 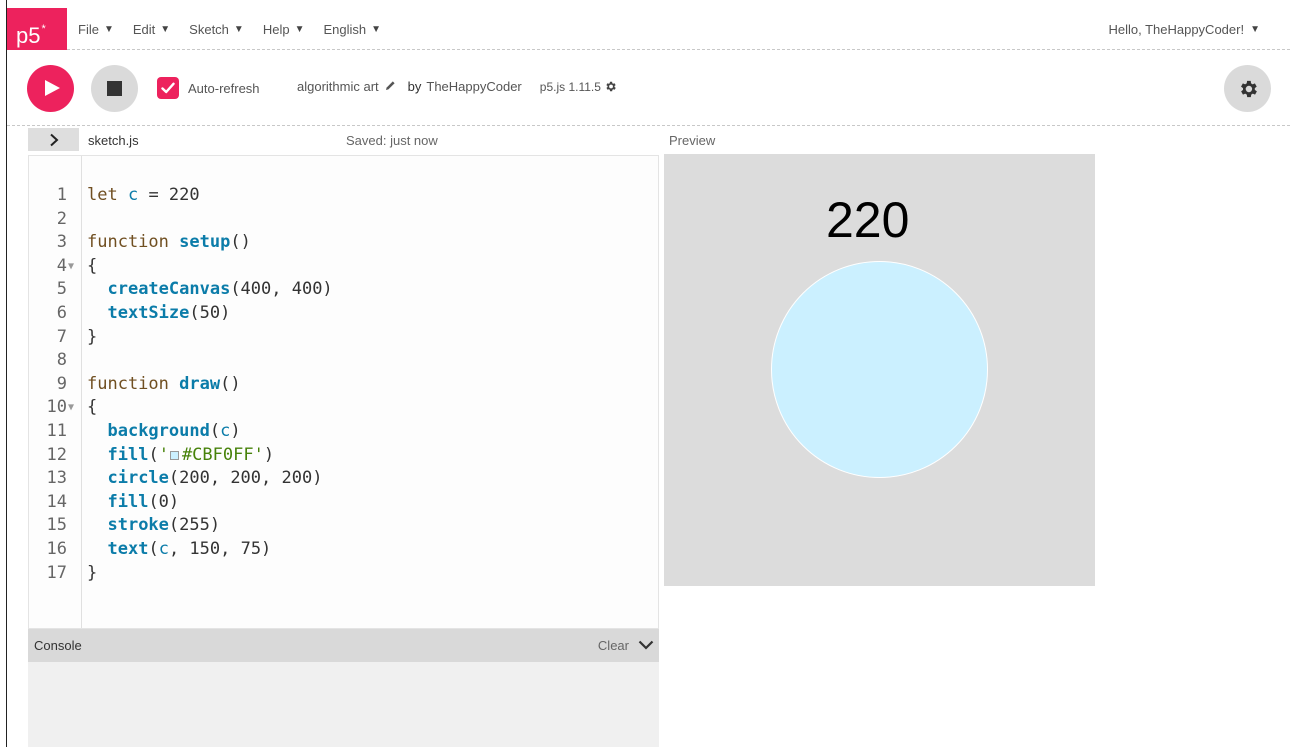 I want to click on console-clear-button: Clear, so click(x=613, y=645).